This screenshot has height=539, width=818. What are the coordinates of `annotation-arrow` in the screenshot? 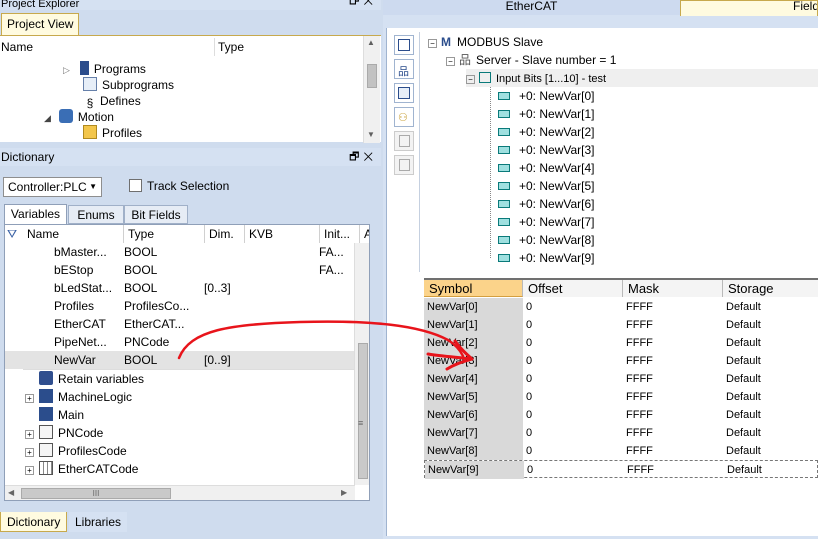 It's located at (325, 345).